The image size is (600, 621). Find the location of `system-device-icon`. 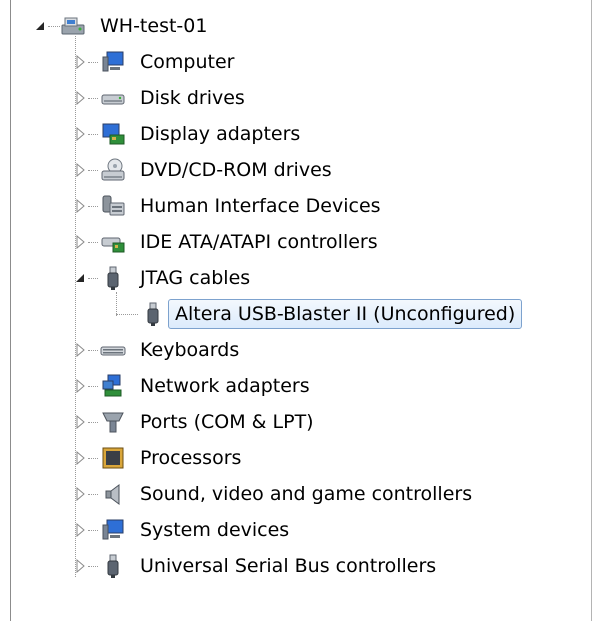

system-device-icon is located at coordinates (113, 530).